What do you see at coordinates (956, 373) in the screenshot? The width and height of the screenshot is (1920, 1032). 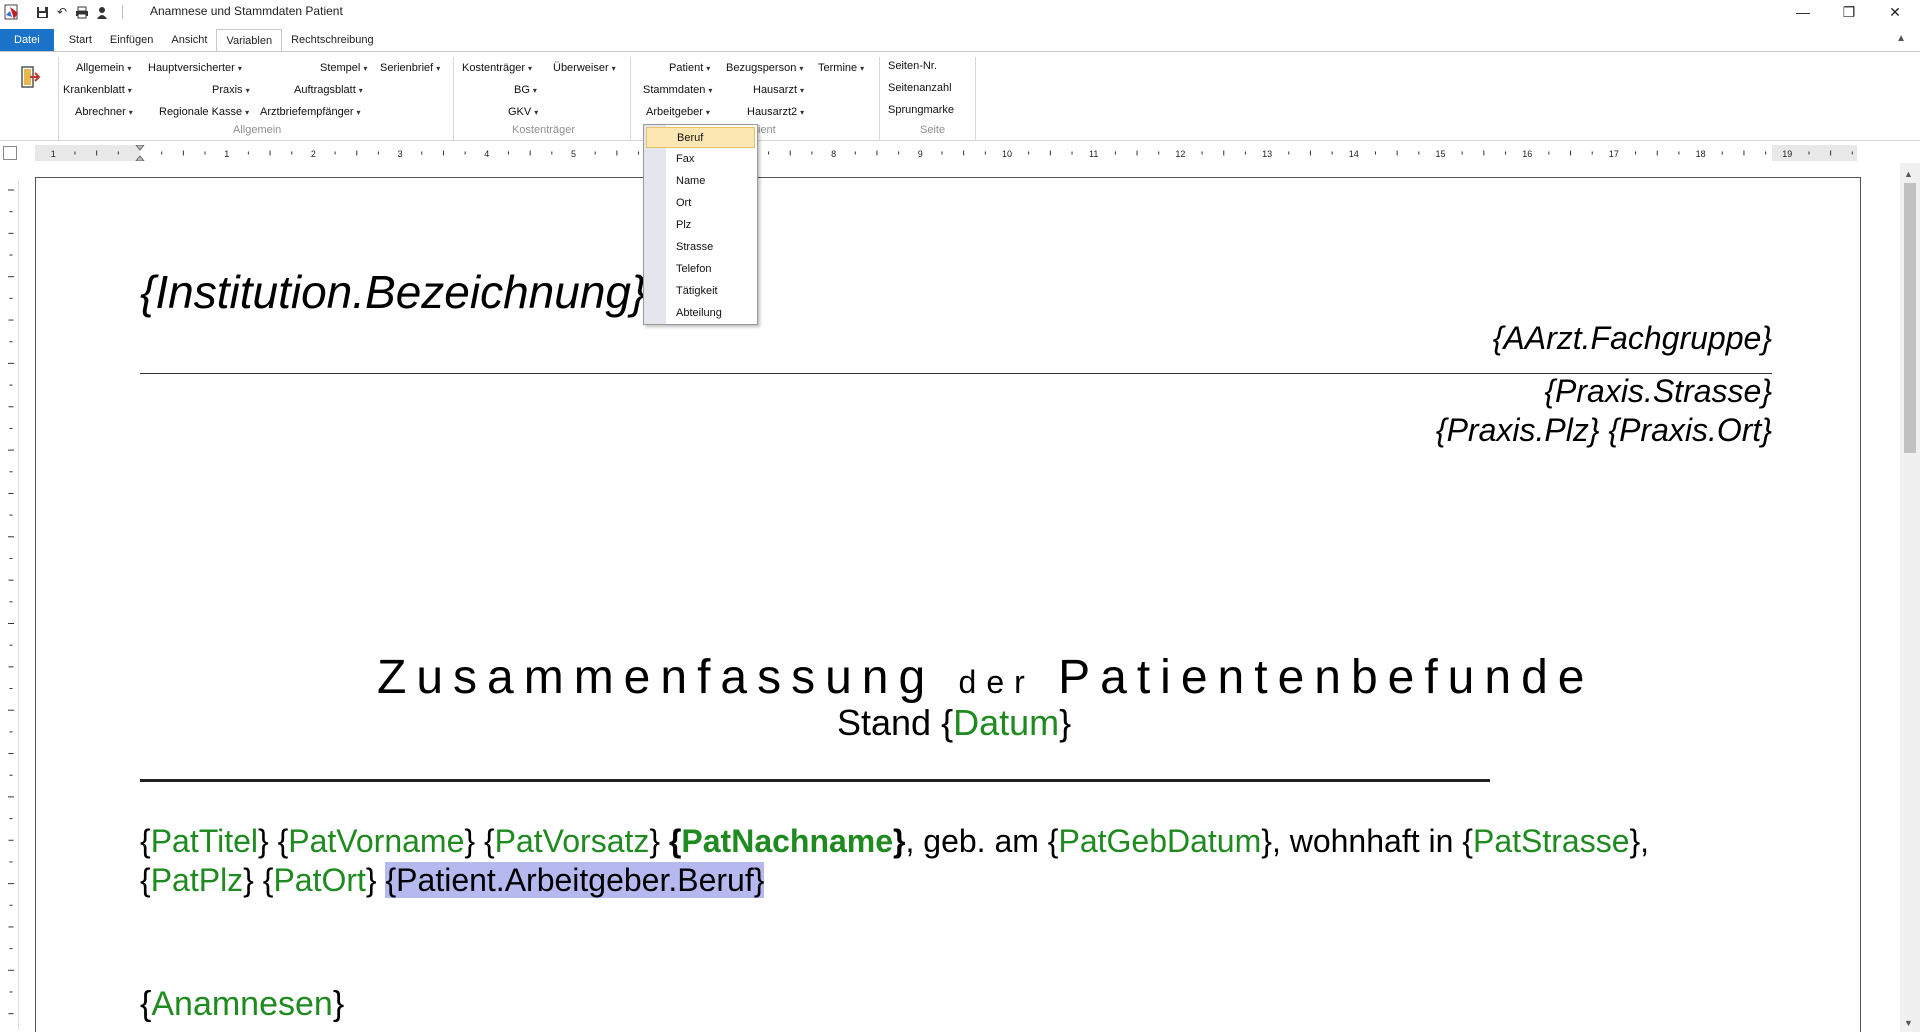 I see `header-divider` at bounding box center [956, 373].